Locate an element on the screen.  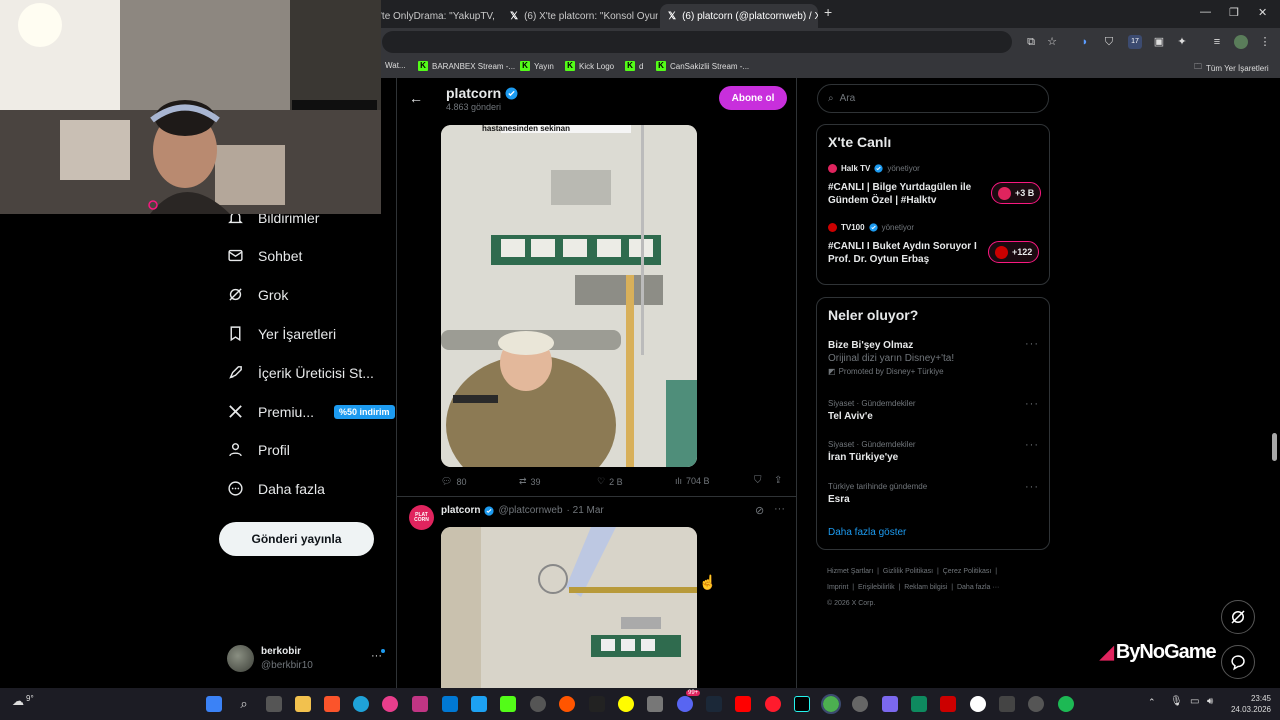
extension-icon: ▣ is located at coordinates (1159, 42).